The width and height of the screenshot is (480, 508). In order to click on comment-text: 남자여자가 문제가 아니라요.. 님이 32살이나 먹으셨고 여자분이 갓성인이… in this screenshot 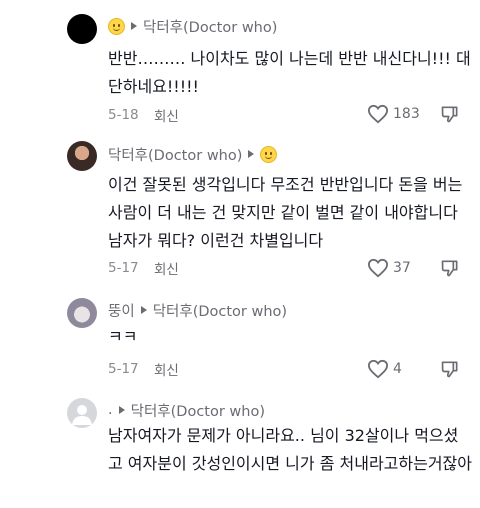, I will do `click(290, 449)`.